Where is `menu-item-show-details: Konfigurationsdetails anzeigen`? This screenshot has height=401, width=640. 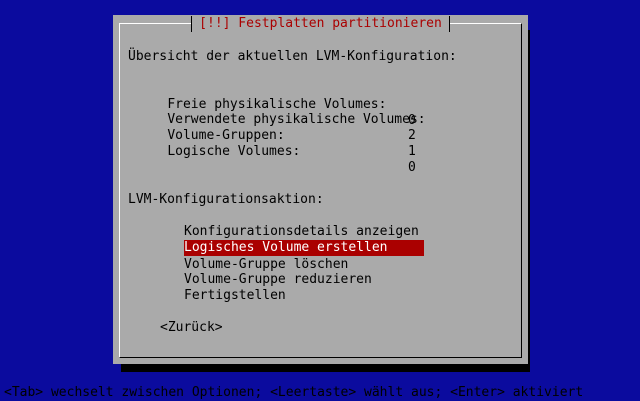
menu-item-show-details: Konfigurationsdetails anzeigen is located at coordinates (304, 232).